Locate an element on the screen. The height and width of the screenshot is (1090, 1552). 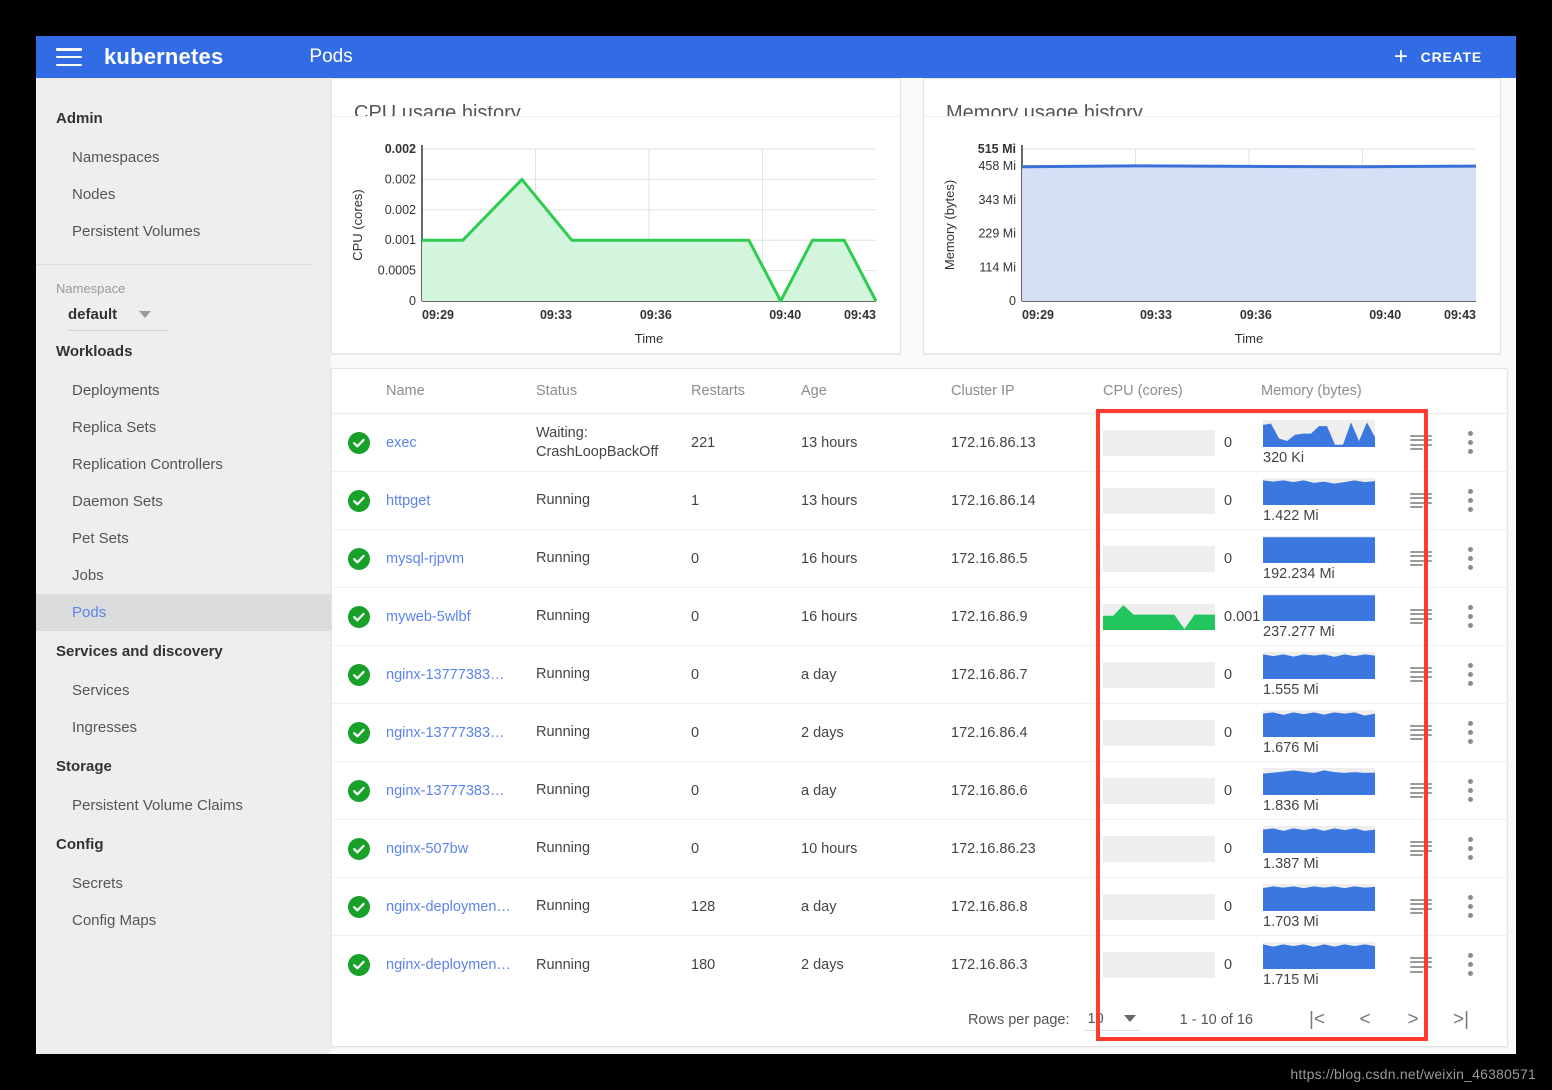
sidebar-item-config-maps: Config Maps is located at coordinates (183, 920).